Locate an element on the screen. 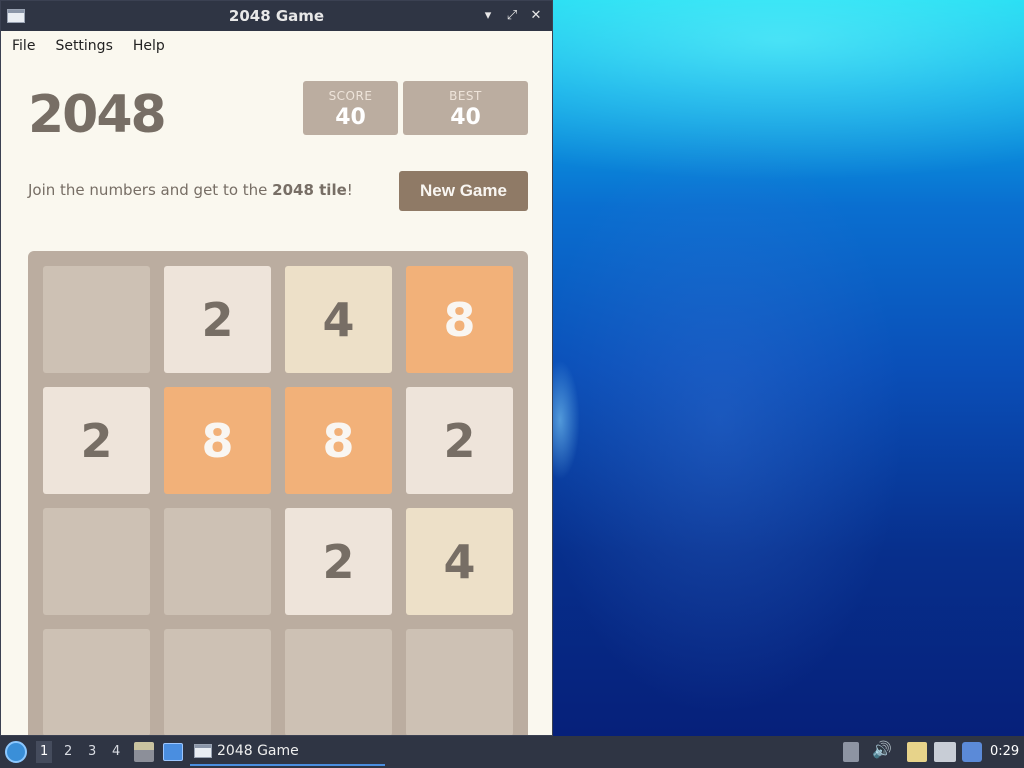 The width and height of the screenshot is (1024, 768). taskbar-task-2048: 2048 Game is located at coordinates (287, 752).